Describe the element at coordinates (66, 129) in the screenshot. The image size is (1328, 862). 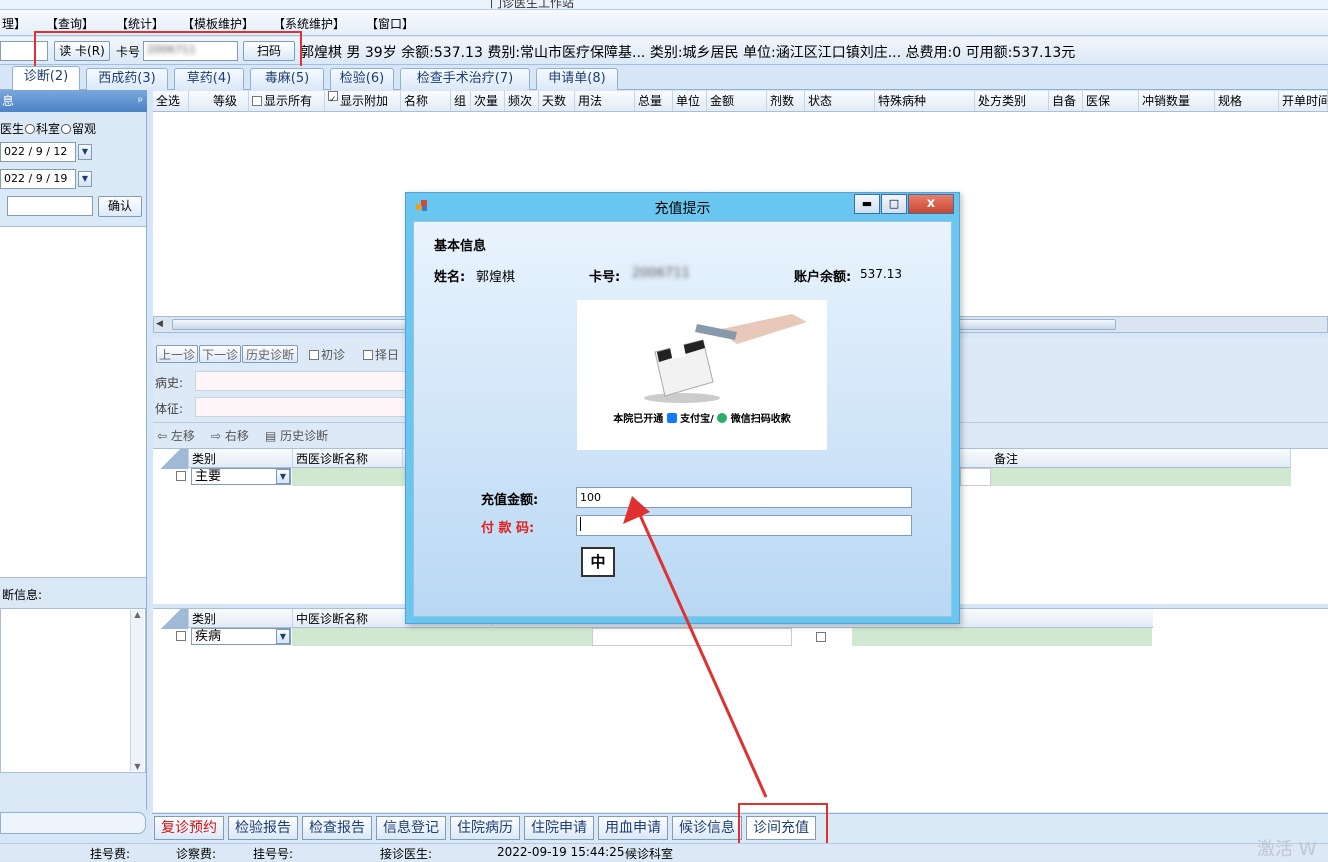
I see `radio-observe` at that location.